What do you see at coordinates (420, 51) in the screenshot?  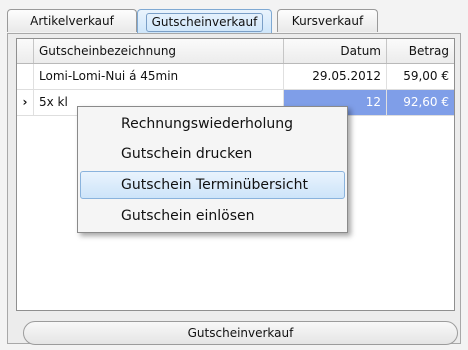 I see `column-header-amount: Betrag` at bounding box center [420, 51].